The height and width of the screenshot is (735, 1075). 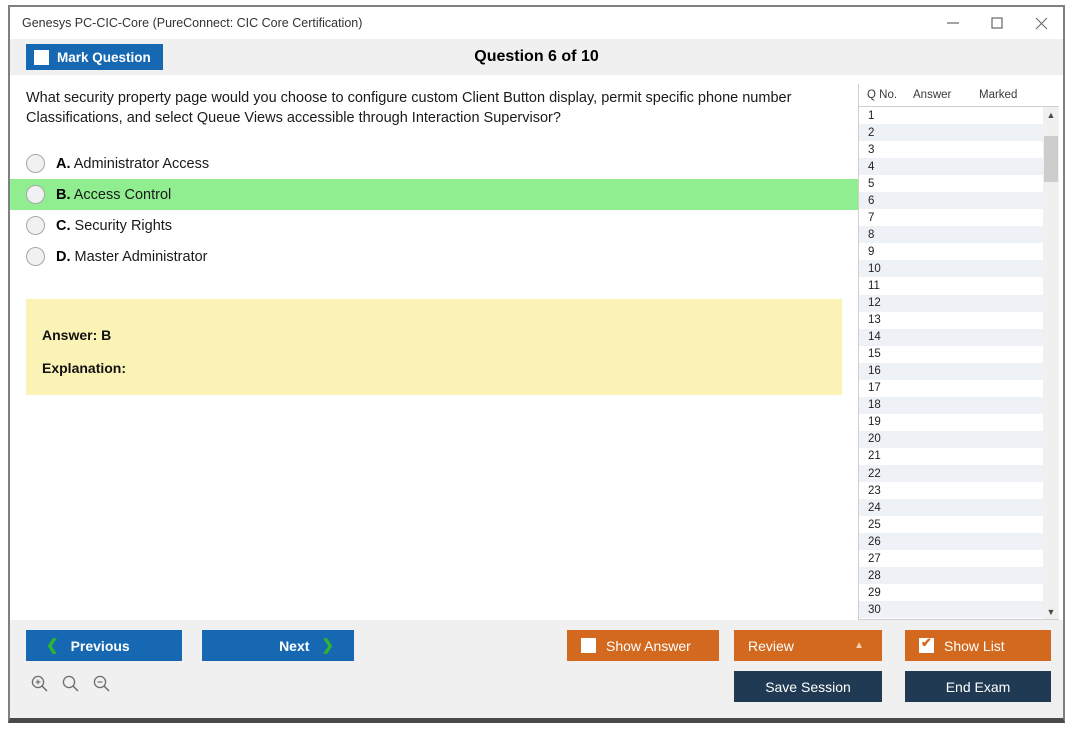 What do you see at coordinates (998, 95) in the screenshot?
I see `column-header-marked: Marked` at bounding box center [998, 95].